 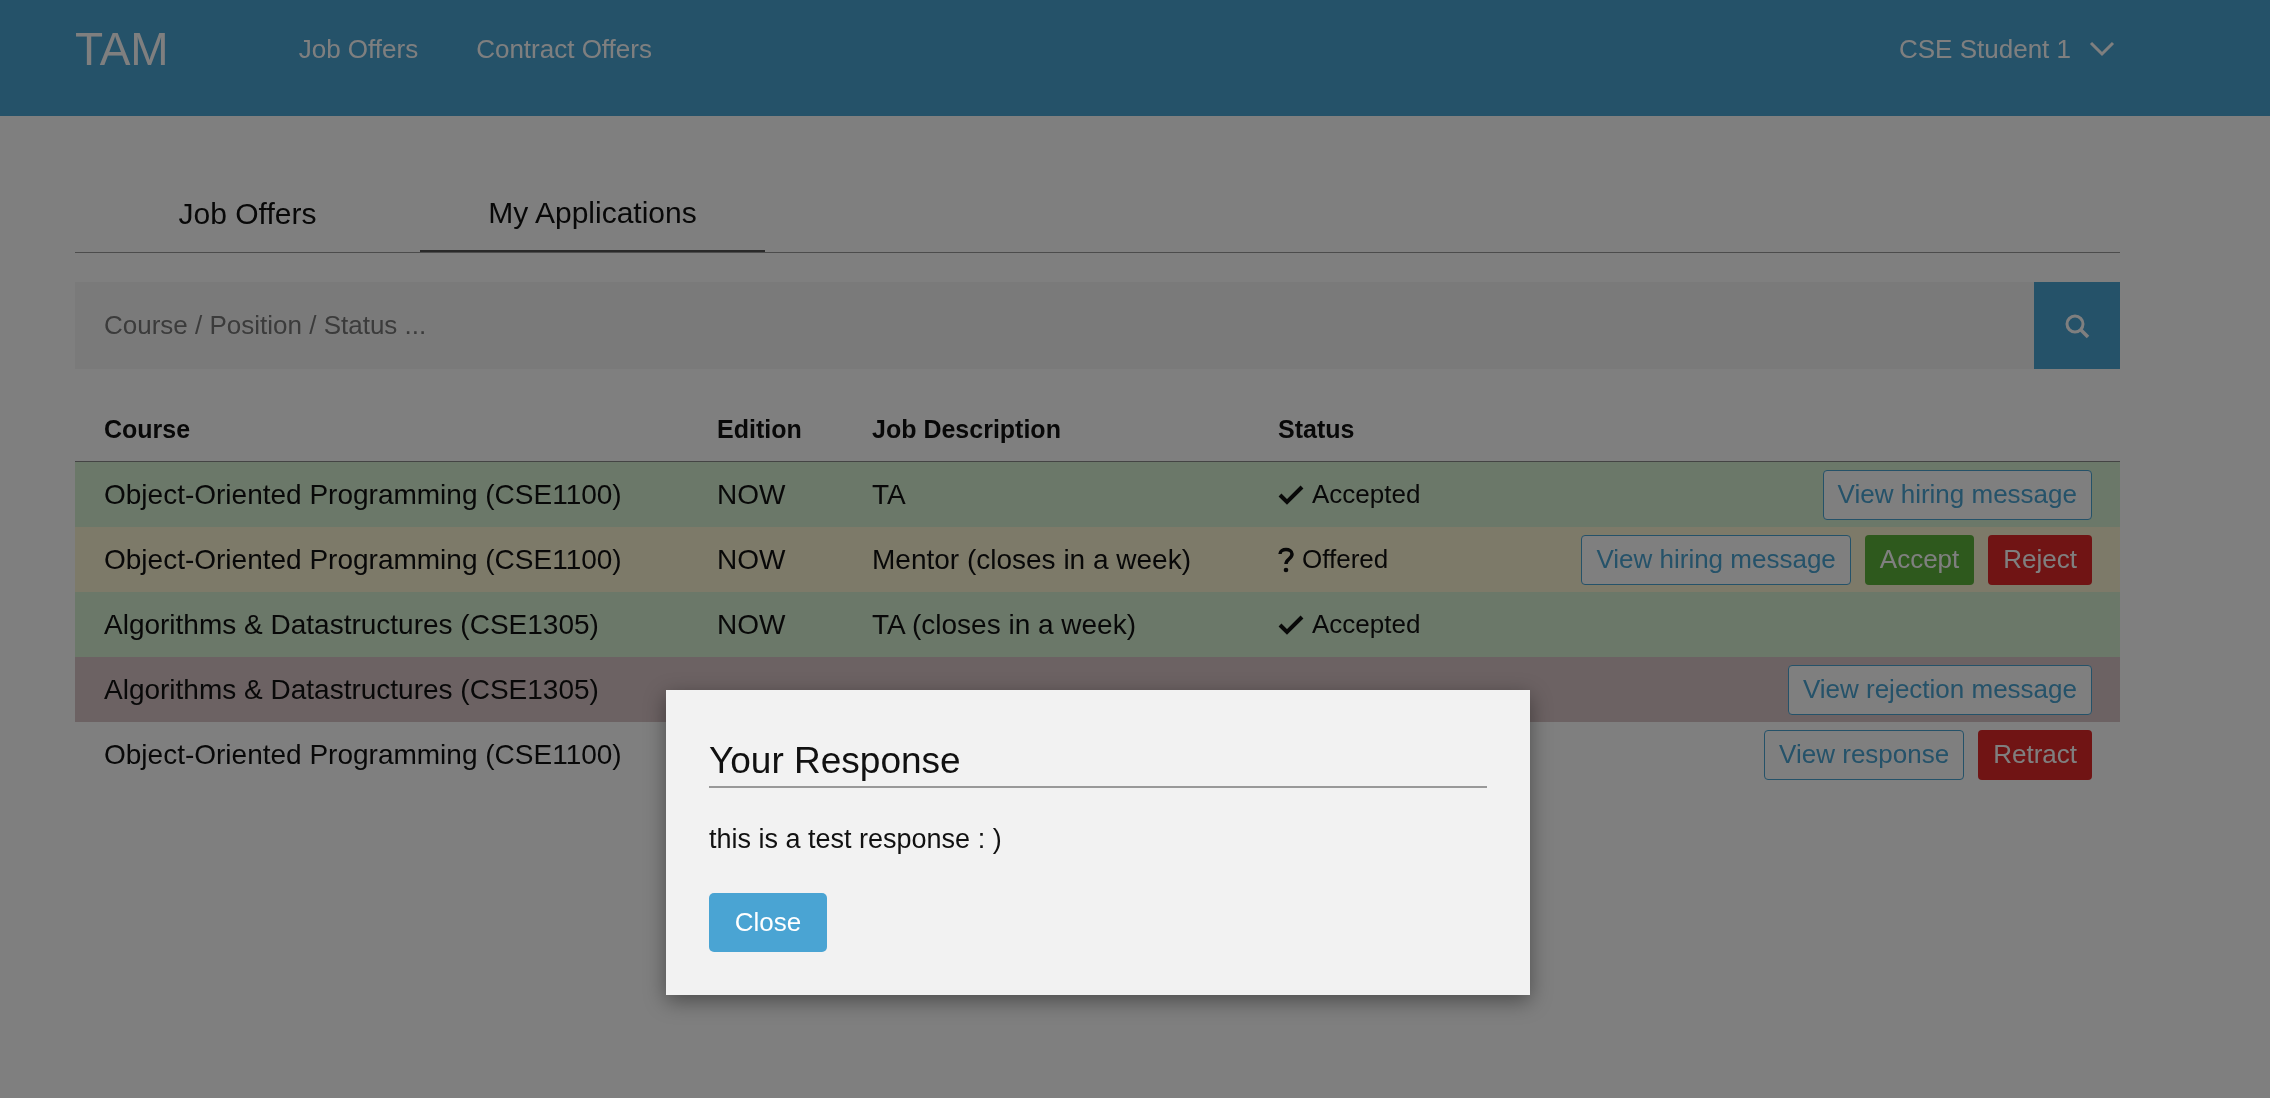 What do you see at coordinates (768, 922) in the screenshot?
I see `close-button: Close` at bounding box center [768, 922].